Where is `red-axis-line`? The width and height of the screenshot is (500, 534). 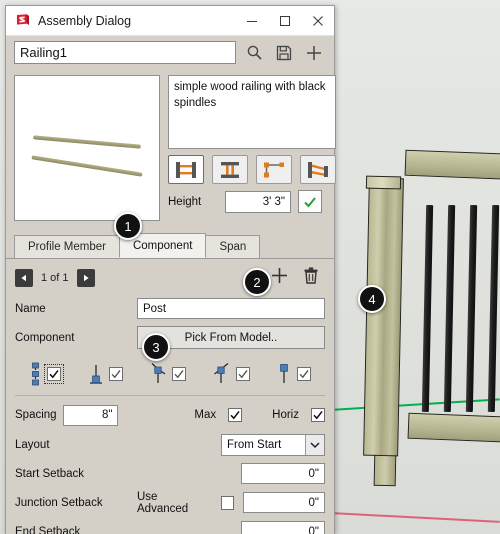
red-axis-line is located at coordinates (414, 517).